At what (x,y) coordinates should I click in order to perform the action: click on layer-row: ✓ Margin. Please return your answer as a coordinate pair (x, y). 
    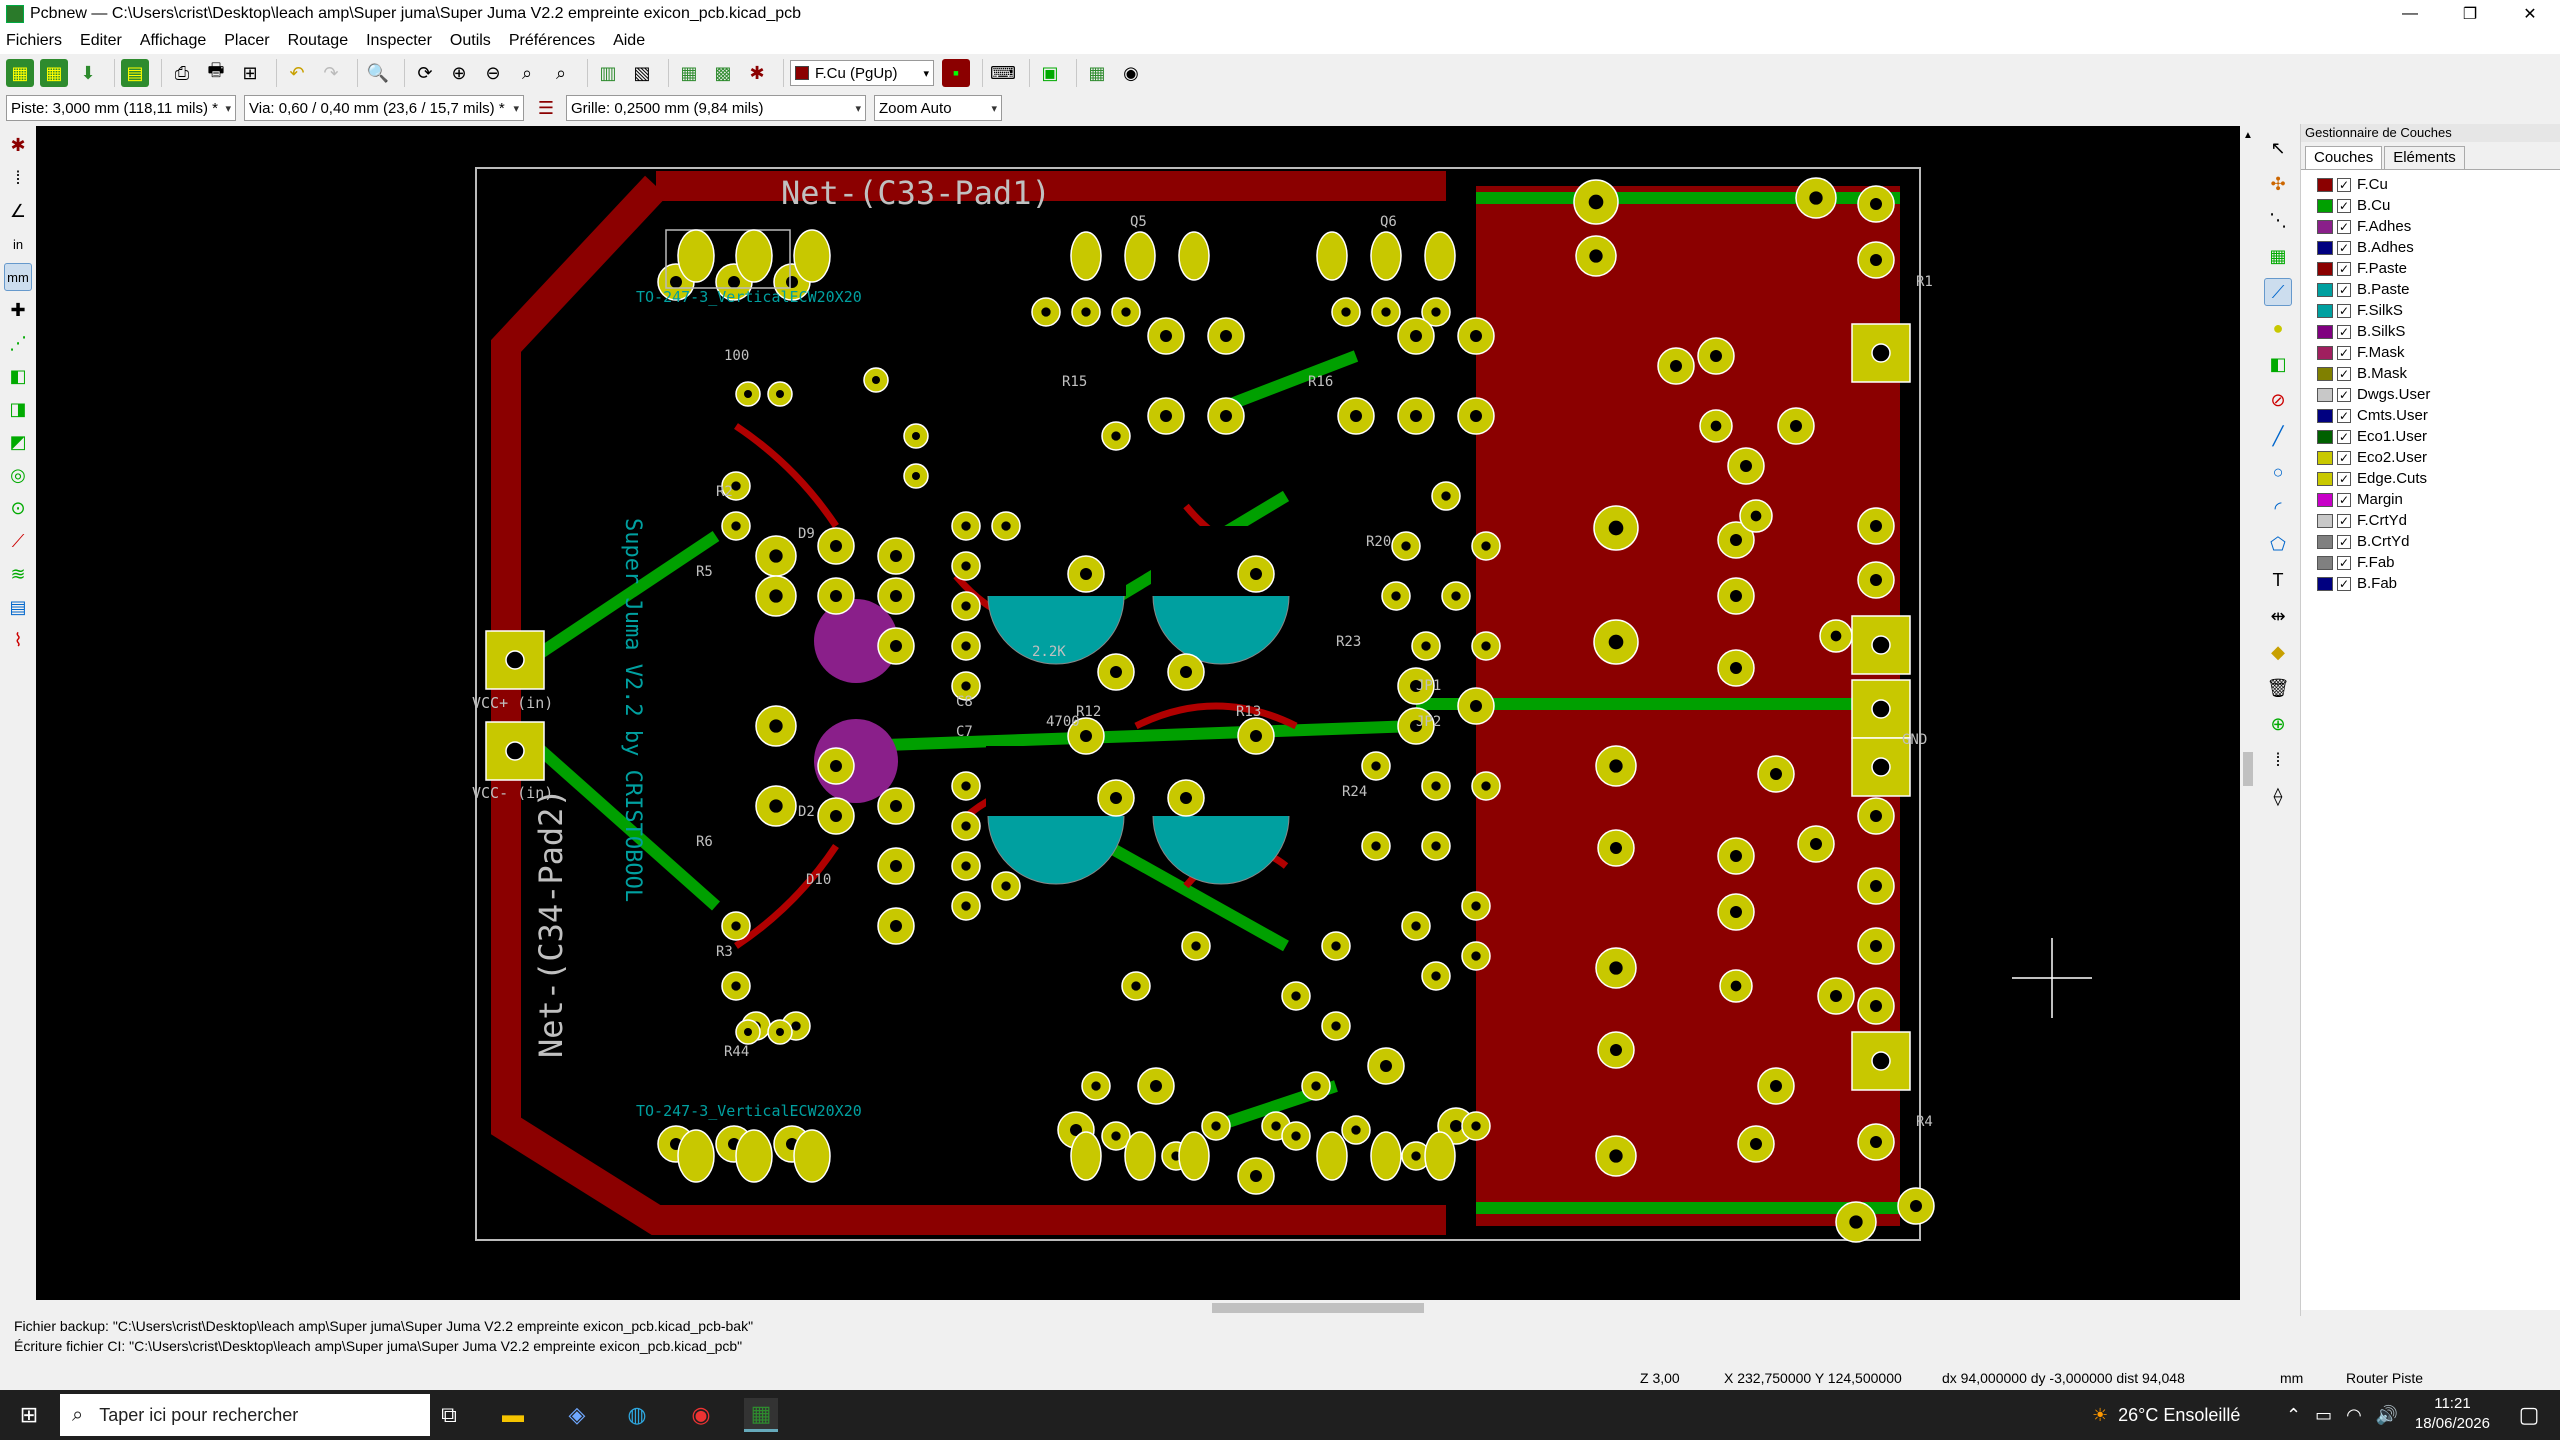
    Looking at the image, I should click on (2430, 499).